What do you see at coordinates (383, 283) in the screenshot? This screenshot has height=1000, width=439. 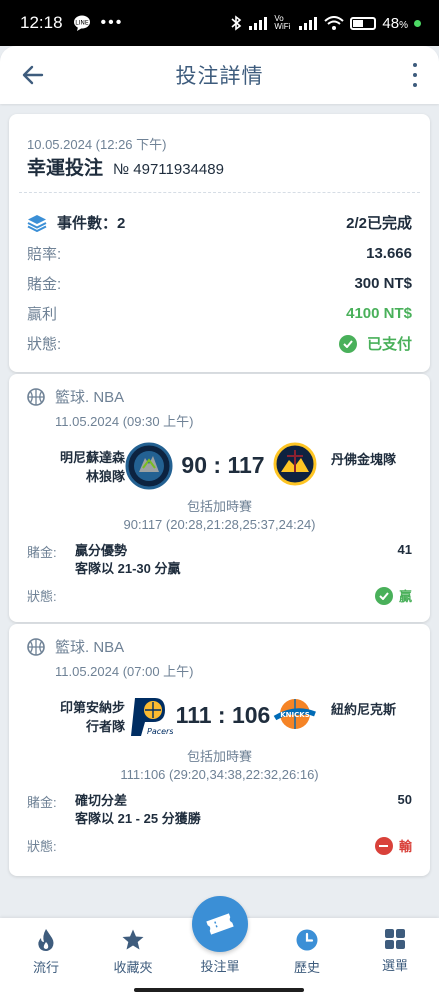 I see `stake-value: 300 NT$` at bounding box center [383, 283].